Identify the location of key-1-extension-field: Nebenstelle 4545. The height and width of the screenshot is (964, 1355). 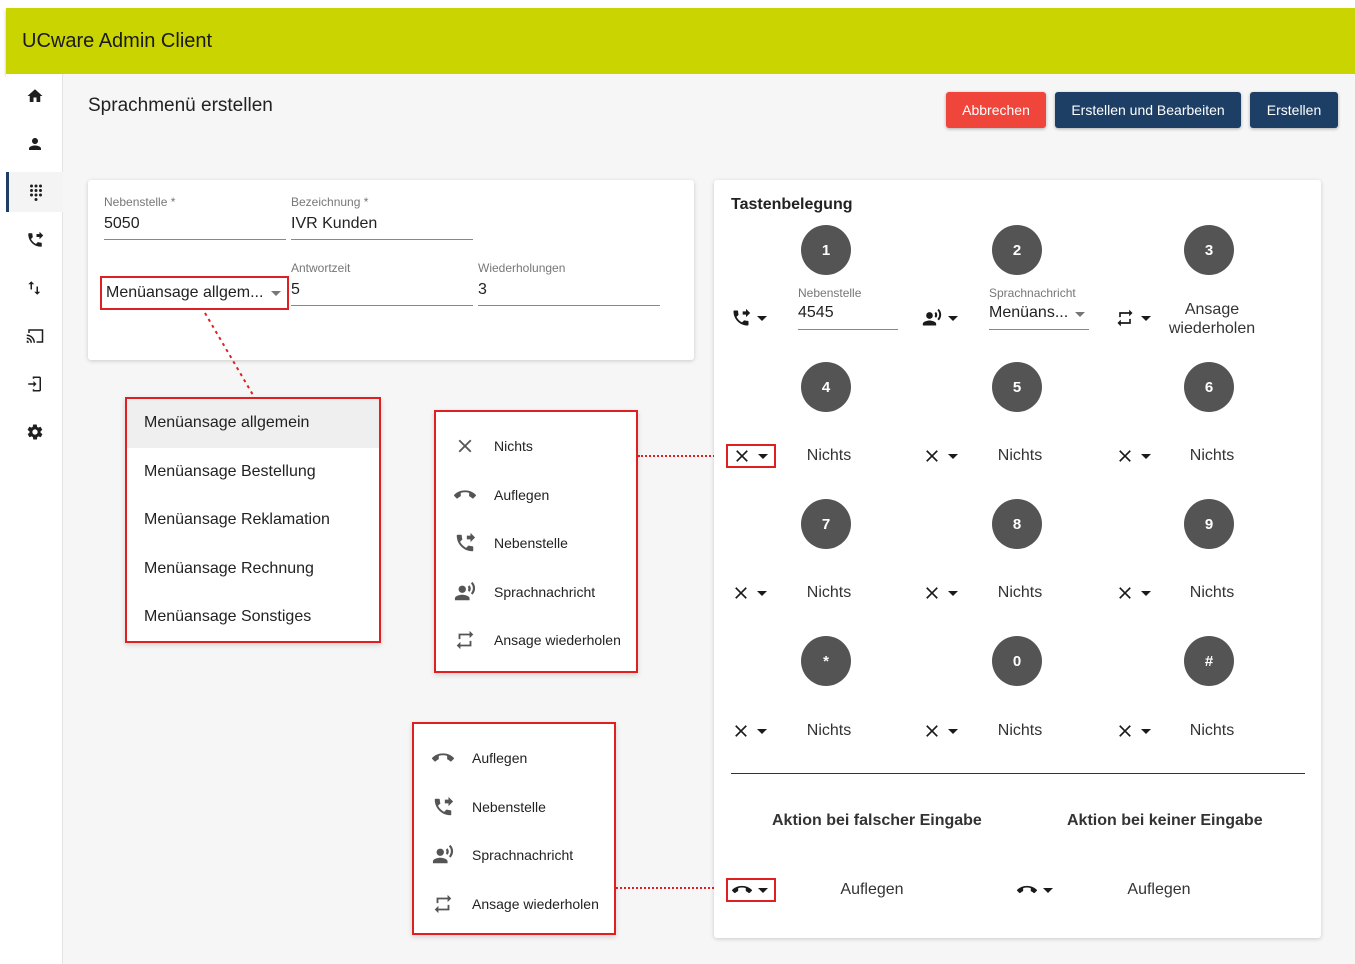
(848, 309).